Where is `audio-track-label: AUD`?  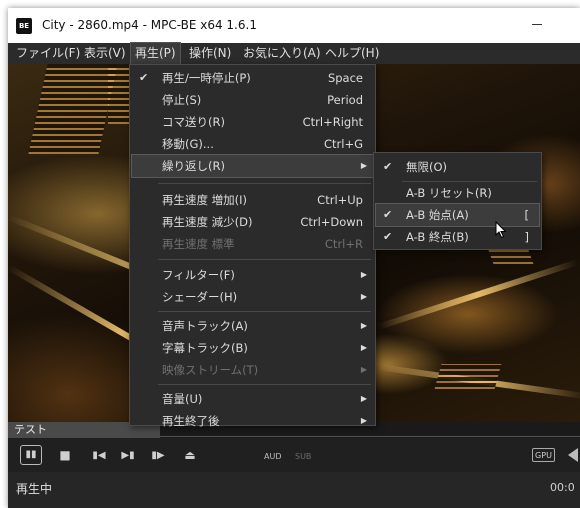
audio-track-label: AUD is located at coordinates (273, 456).